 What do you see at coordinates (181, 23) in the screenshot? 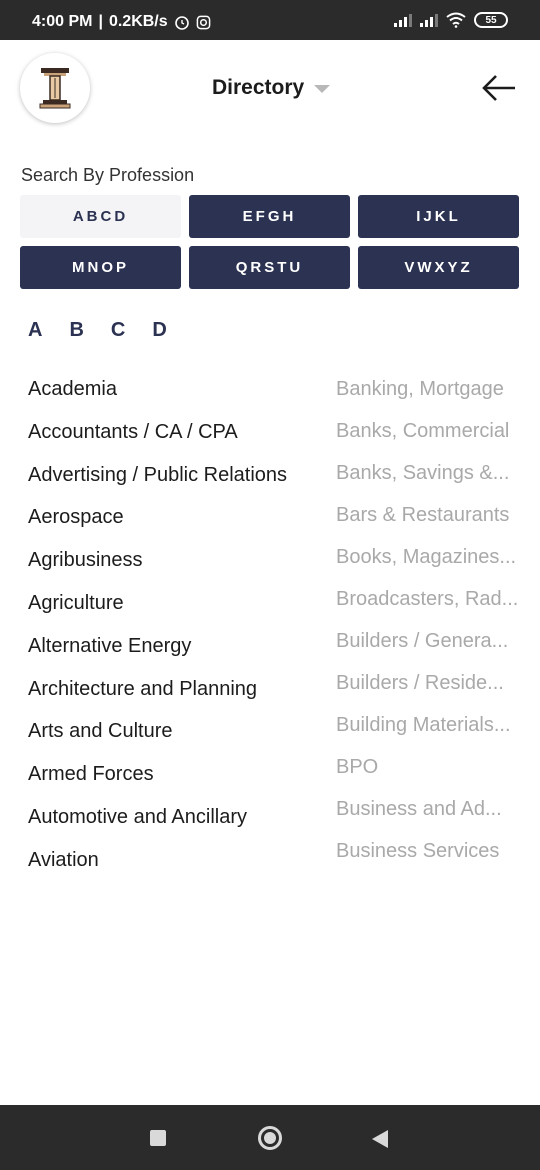
I see `alarm-icon` at bounding box center [181, 23].